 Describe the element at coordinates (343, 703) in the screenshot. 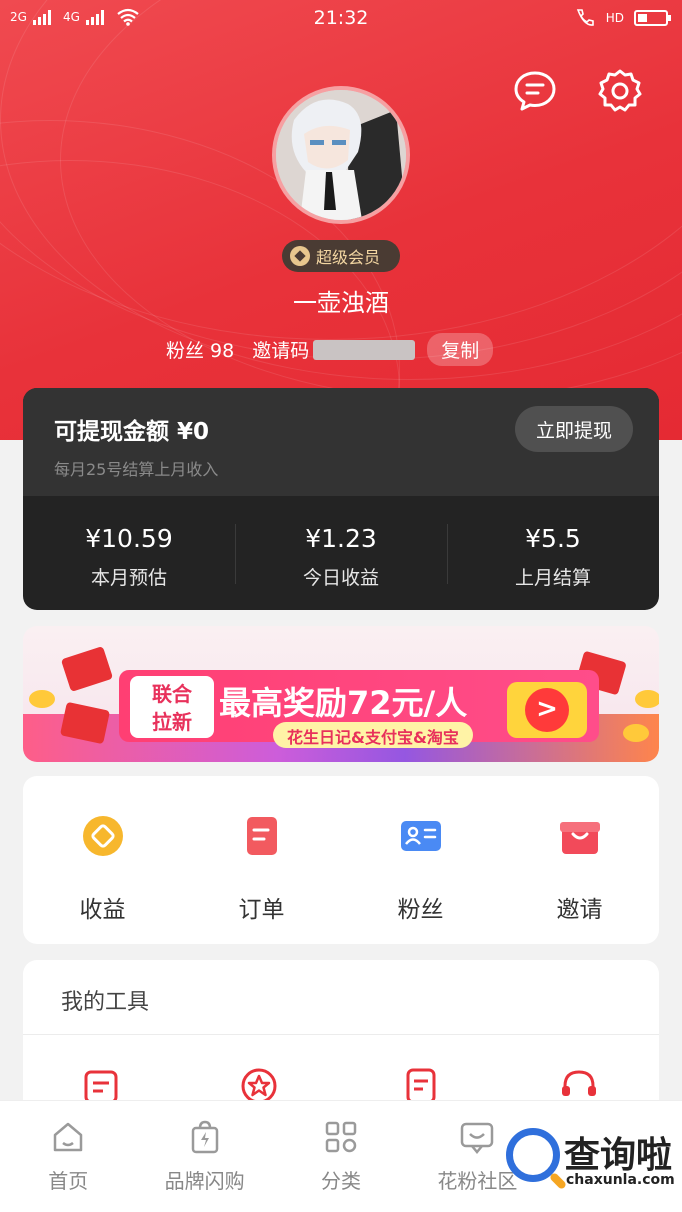

I see `banner-headline: 最高奖励72元/人` at that location.